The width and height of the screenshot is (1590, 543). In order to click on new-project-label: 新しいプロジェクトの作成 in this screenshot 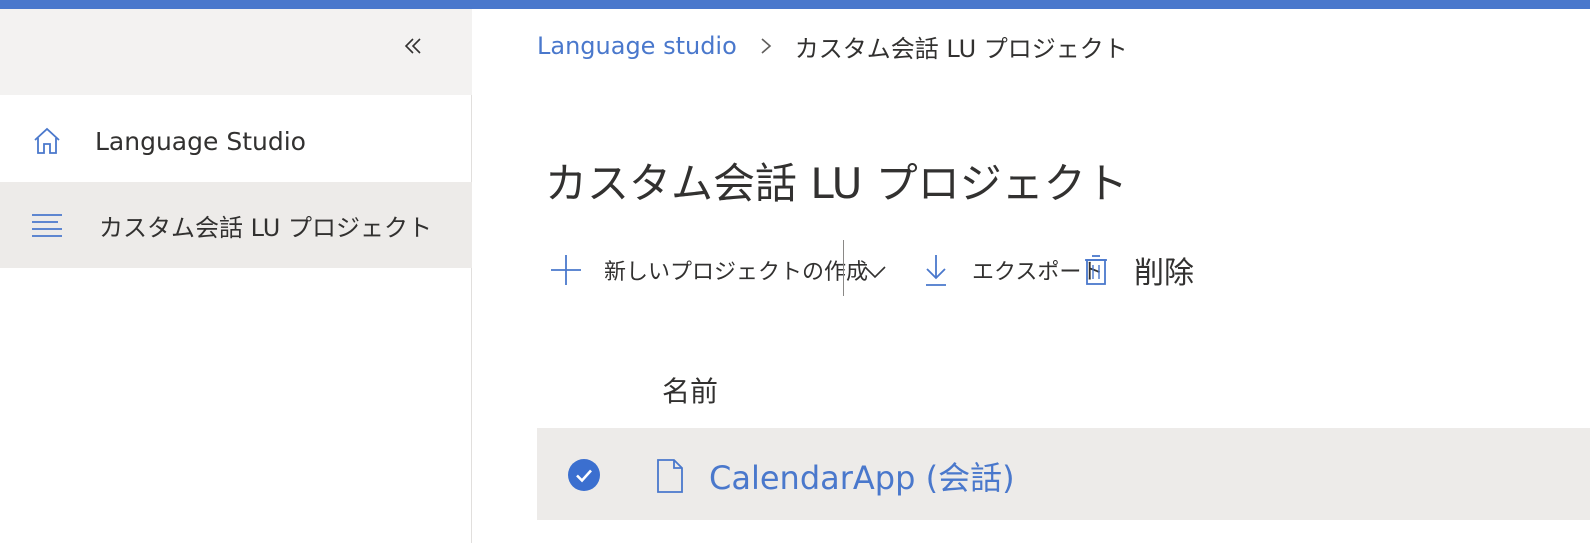, I will do `click(736, 272)`.